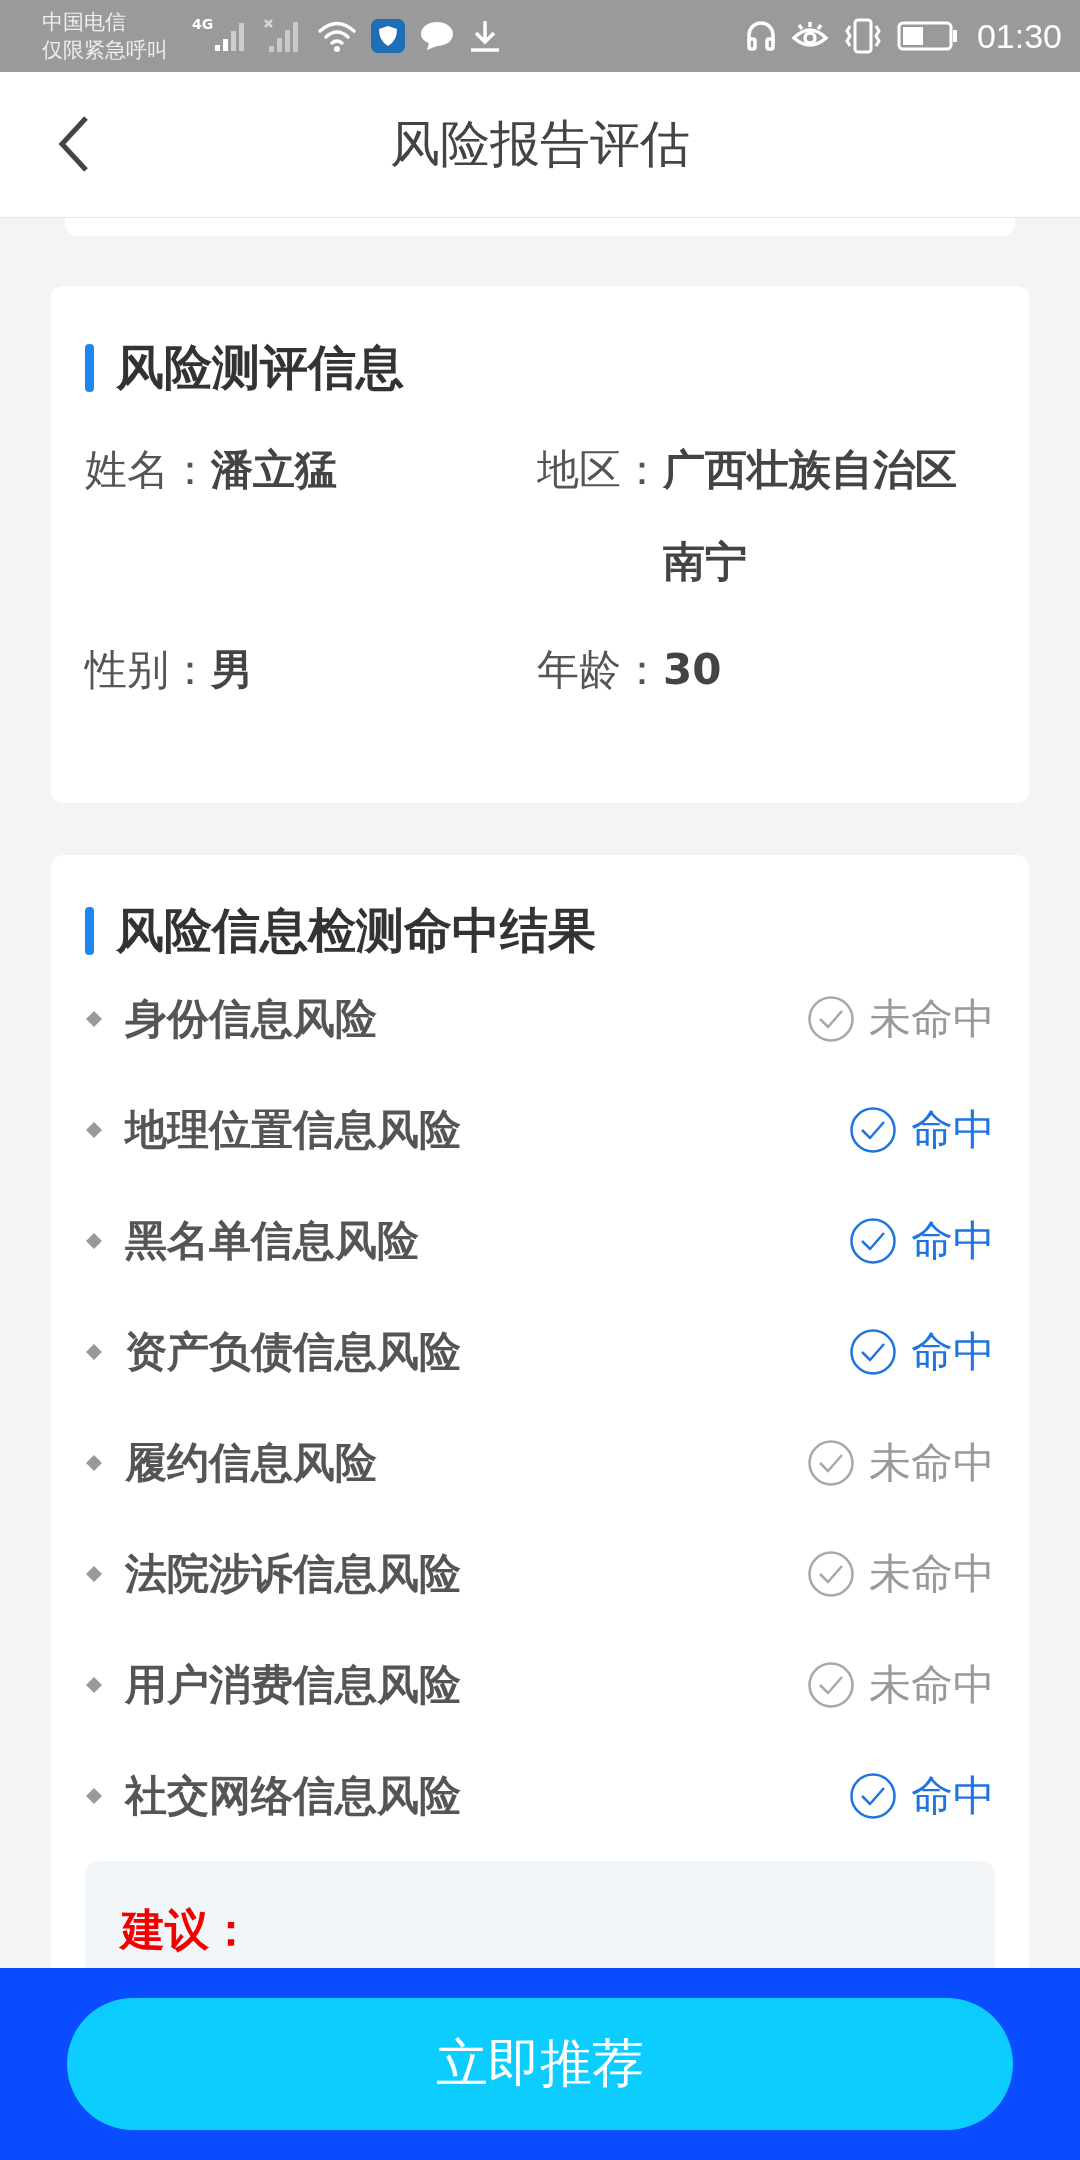 This screenshot has width=1080, height=2160. I want to click on emergency-text: 仅限紧急呼叫, so click(105, 50).